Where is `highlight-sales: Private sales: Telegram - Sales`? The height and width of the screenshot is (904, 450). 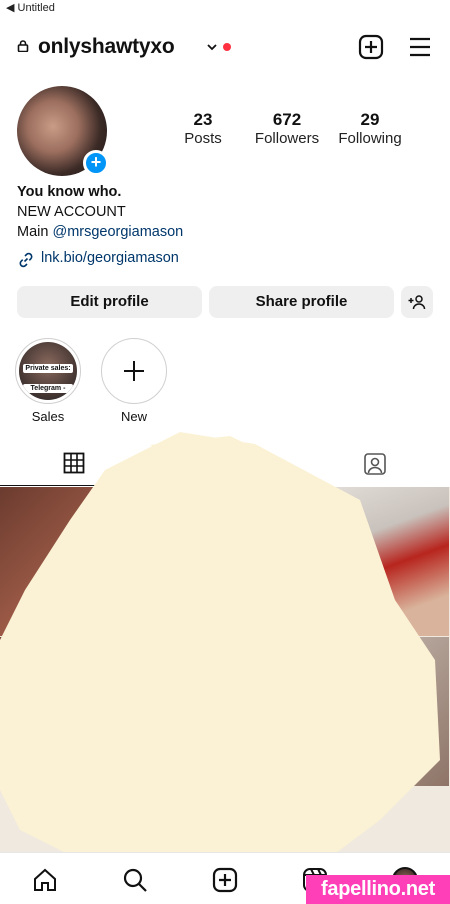 highlight-sales: Private sales: Telegram - Sales is located at coordinates (48, 381).